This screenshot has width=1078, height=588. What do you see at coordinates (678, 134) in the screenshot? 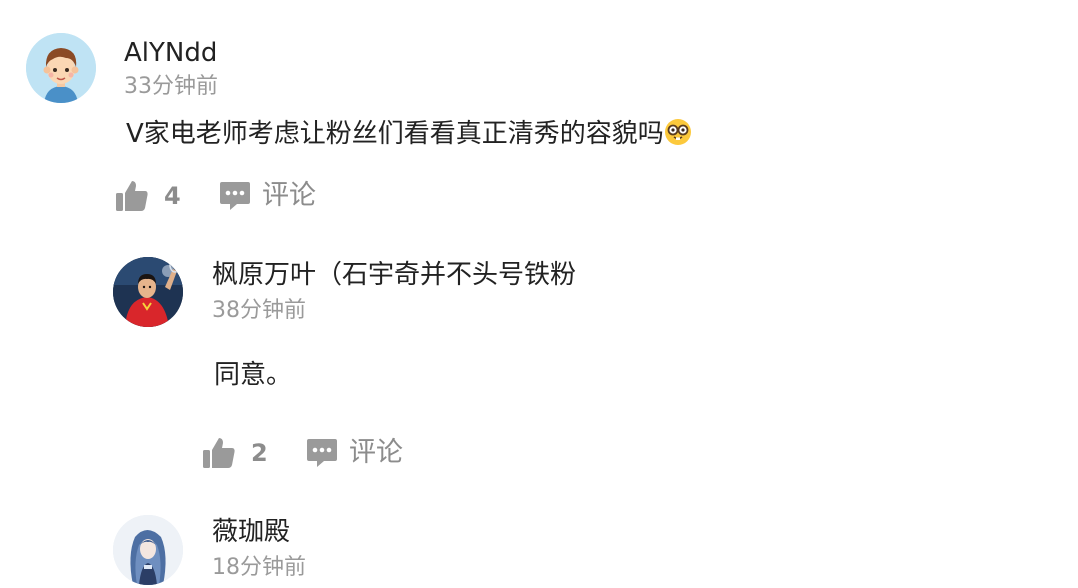
I see `nerd-face-emoji-icon` at bounding box center [678, 134].